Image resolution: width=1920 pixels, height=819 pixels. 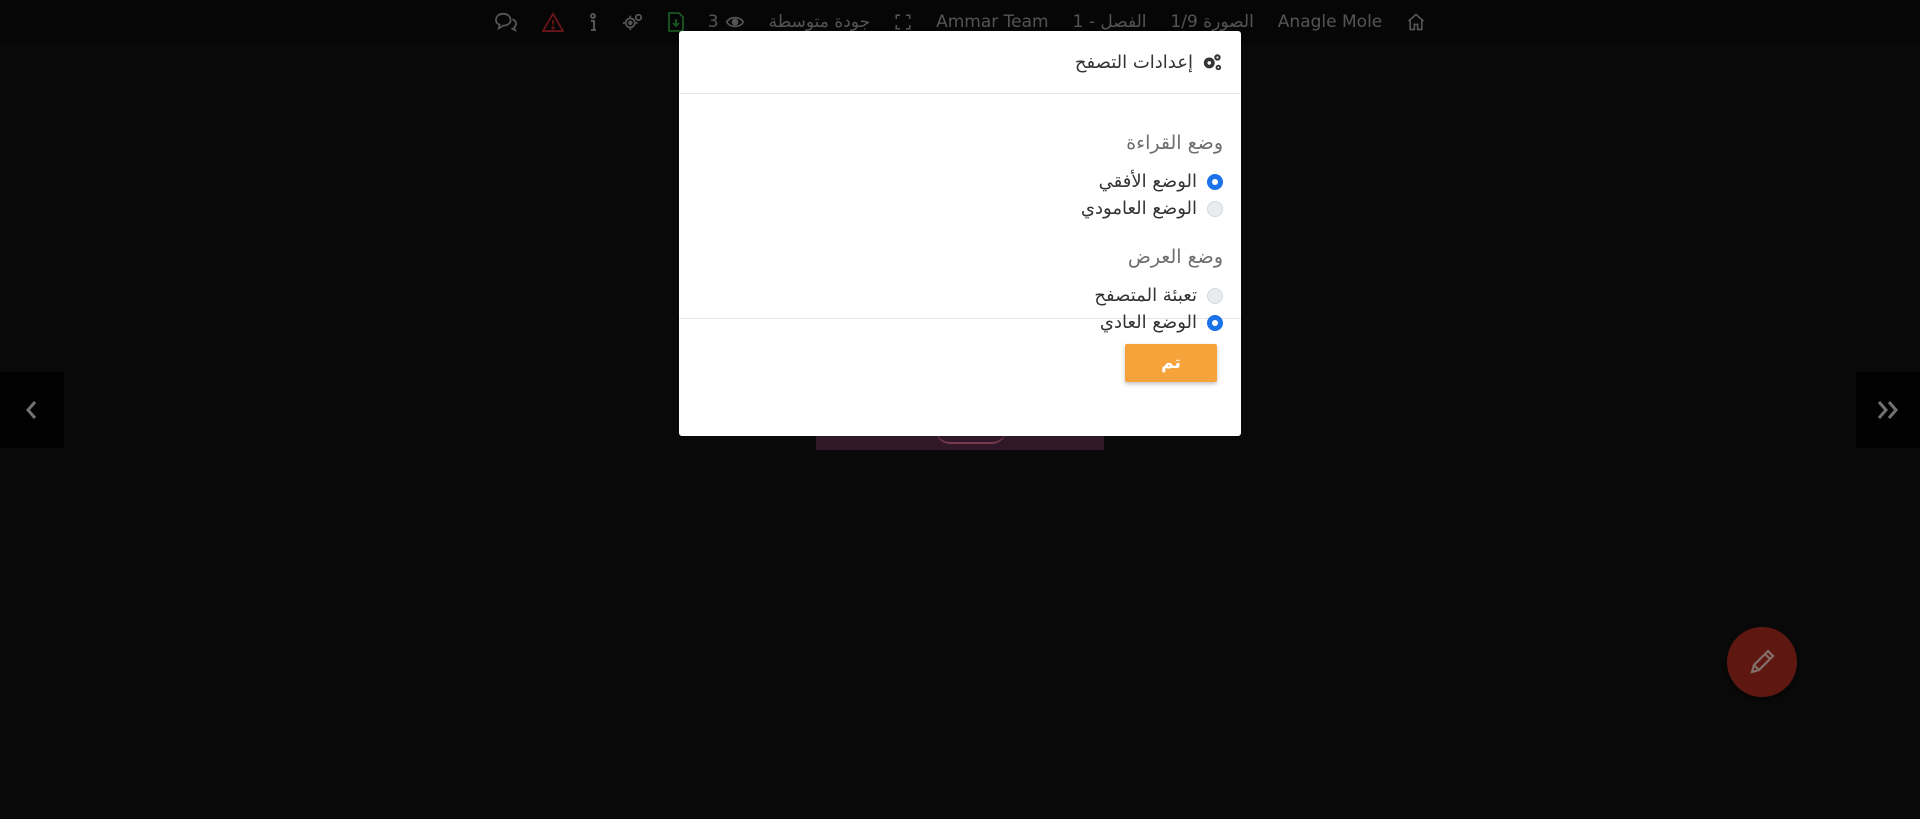 What do you see at coordinates (1215, 322) in the screenshot?
I see `radio-normal` at bounding box center [1215, 322].